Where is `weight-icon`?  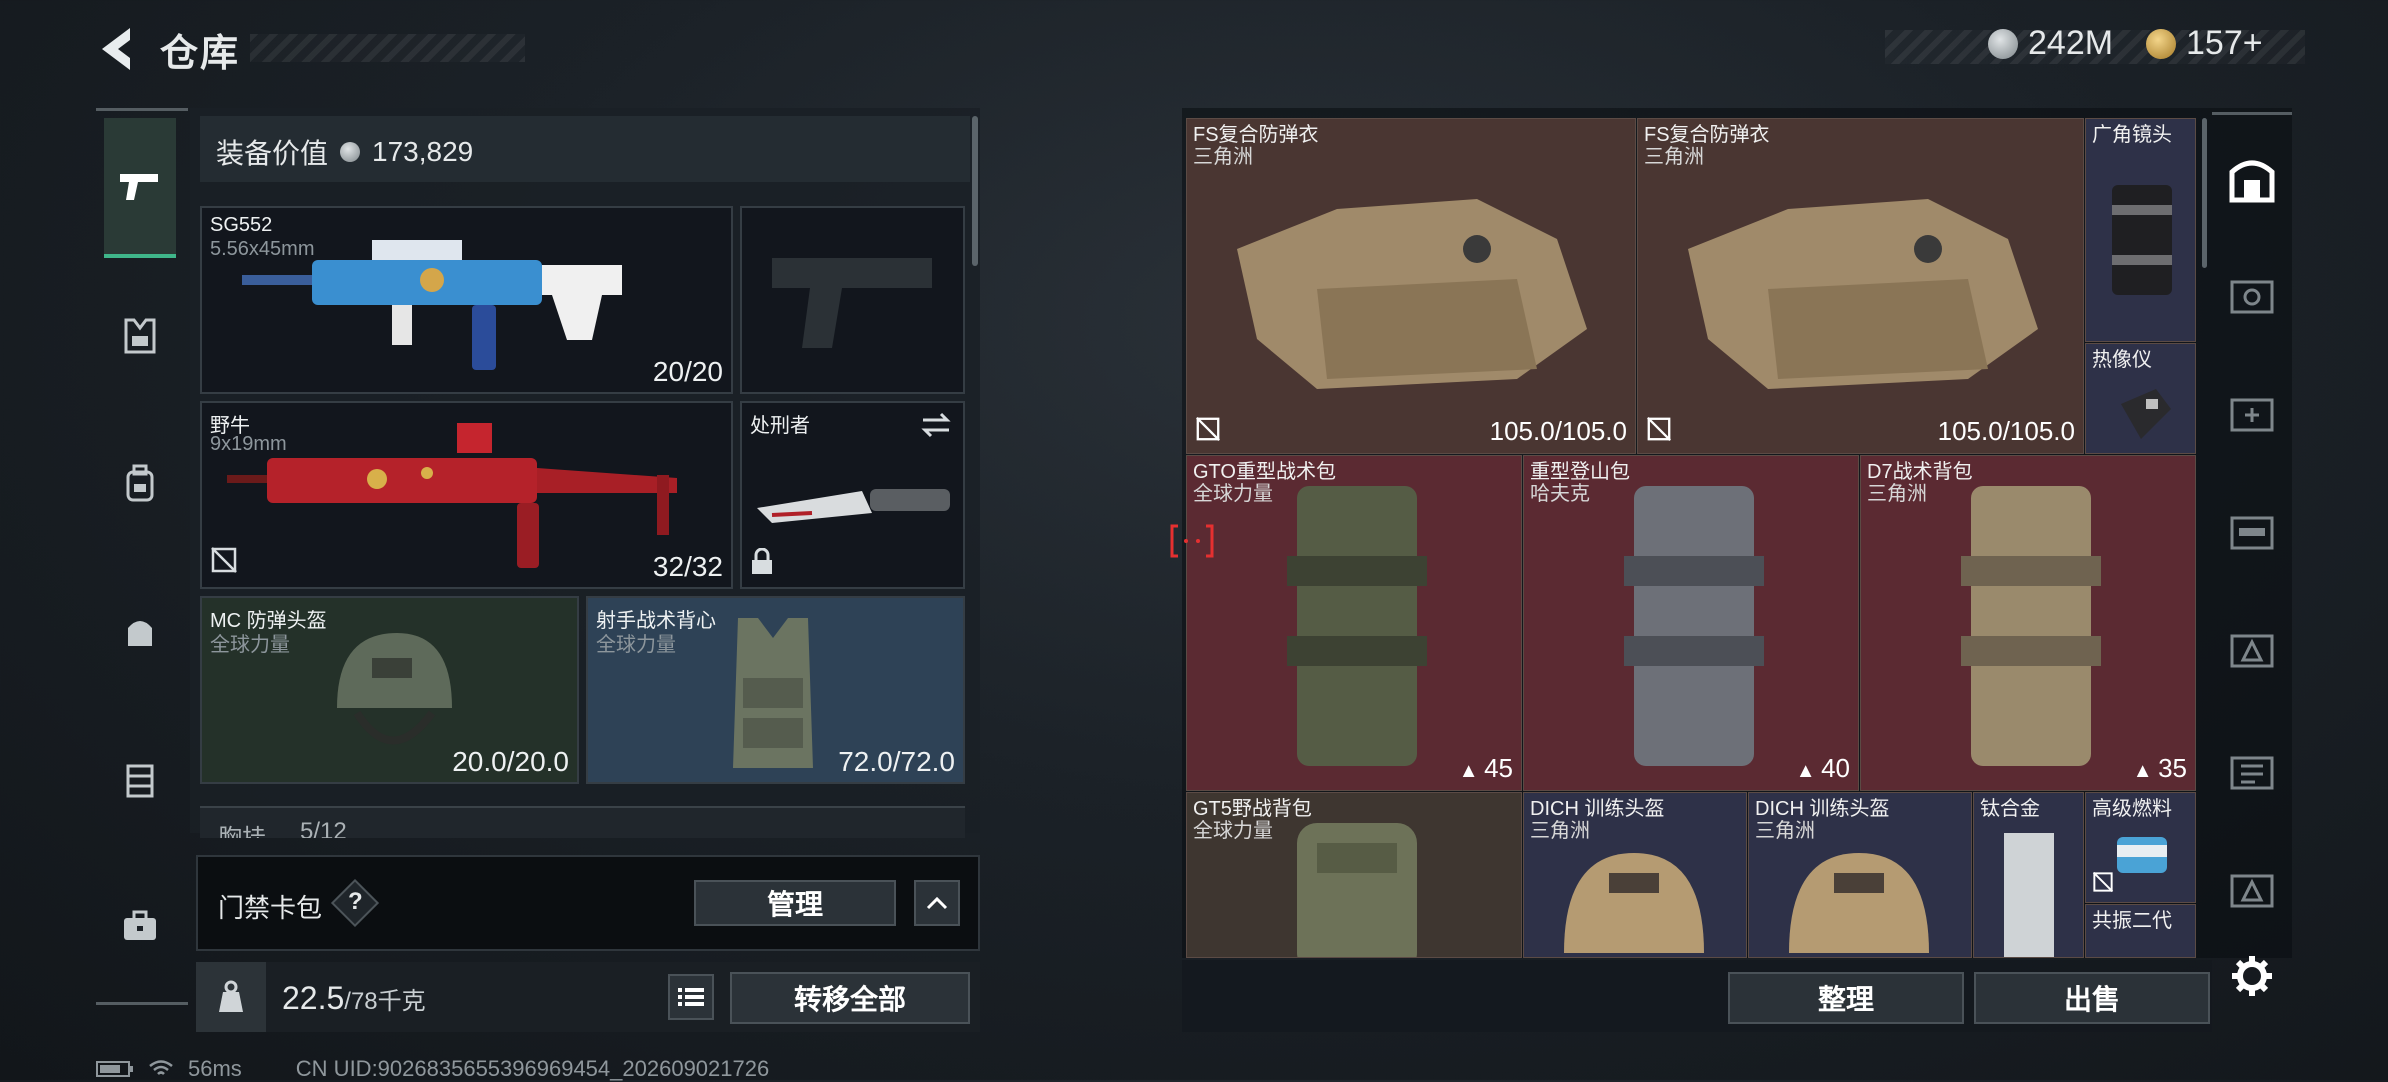 weight-icon is located at coordinates (231, 996).